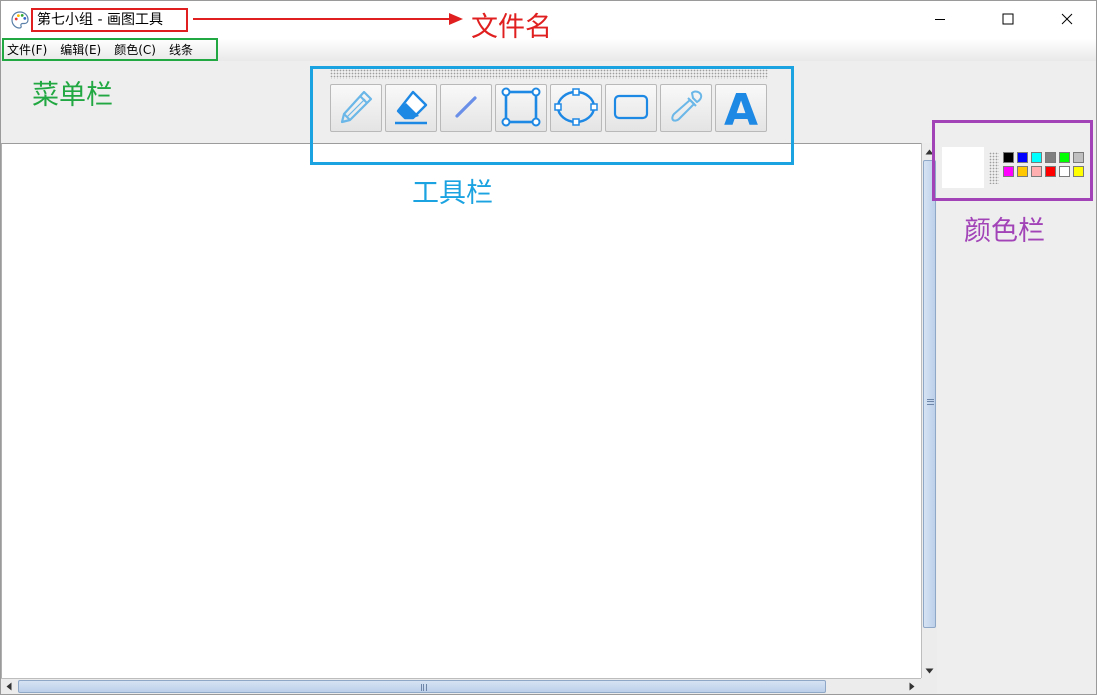  I want to click on vertical-scrollbar, so click(929, 410).